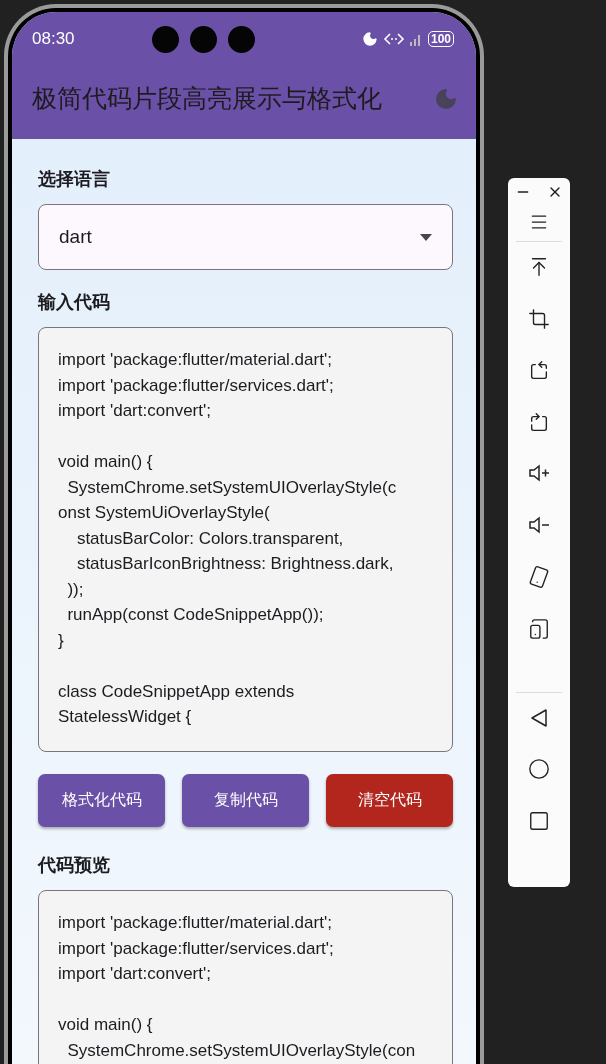 This screenshot has height=1064, width=606. What do you see at coordinates (539, 423) in the screenshot?
I see `rotate-right-icon` at bounding box center [539, 423].